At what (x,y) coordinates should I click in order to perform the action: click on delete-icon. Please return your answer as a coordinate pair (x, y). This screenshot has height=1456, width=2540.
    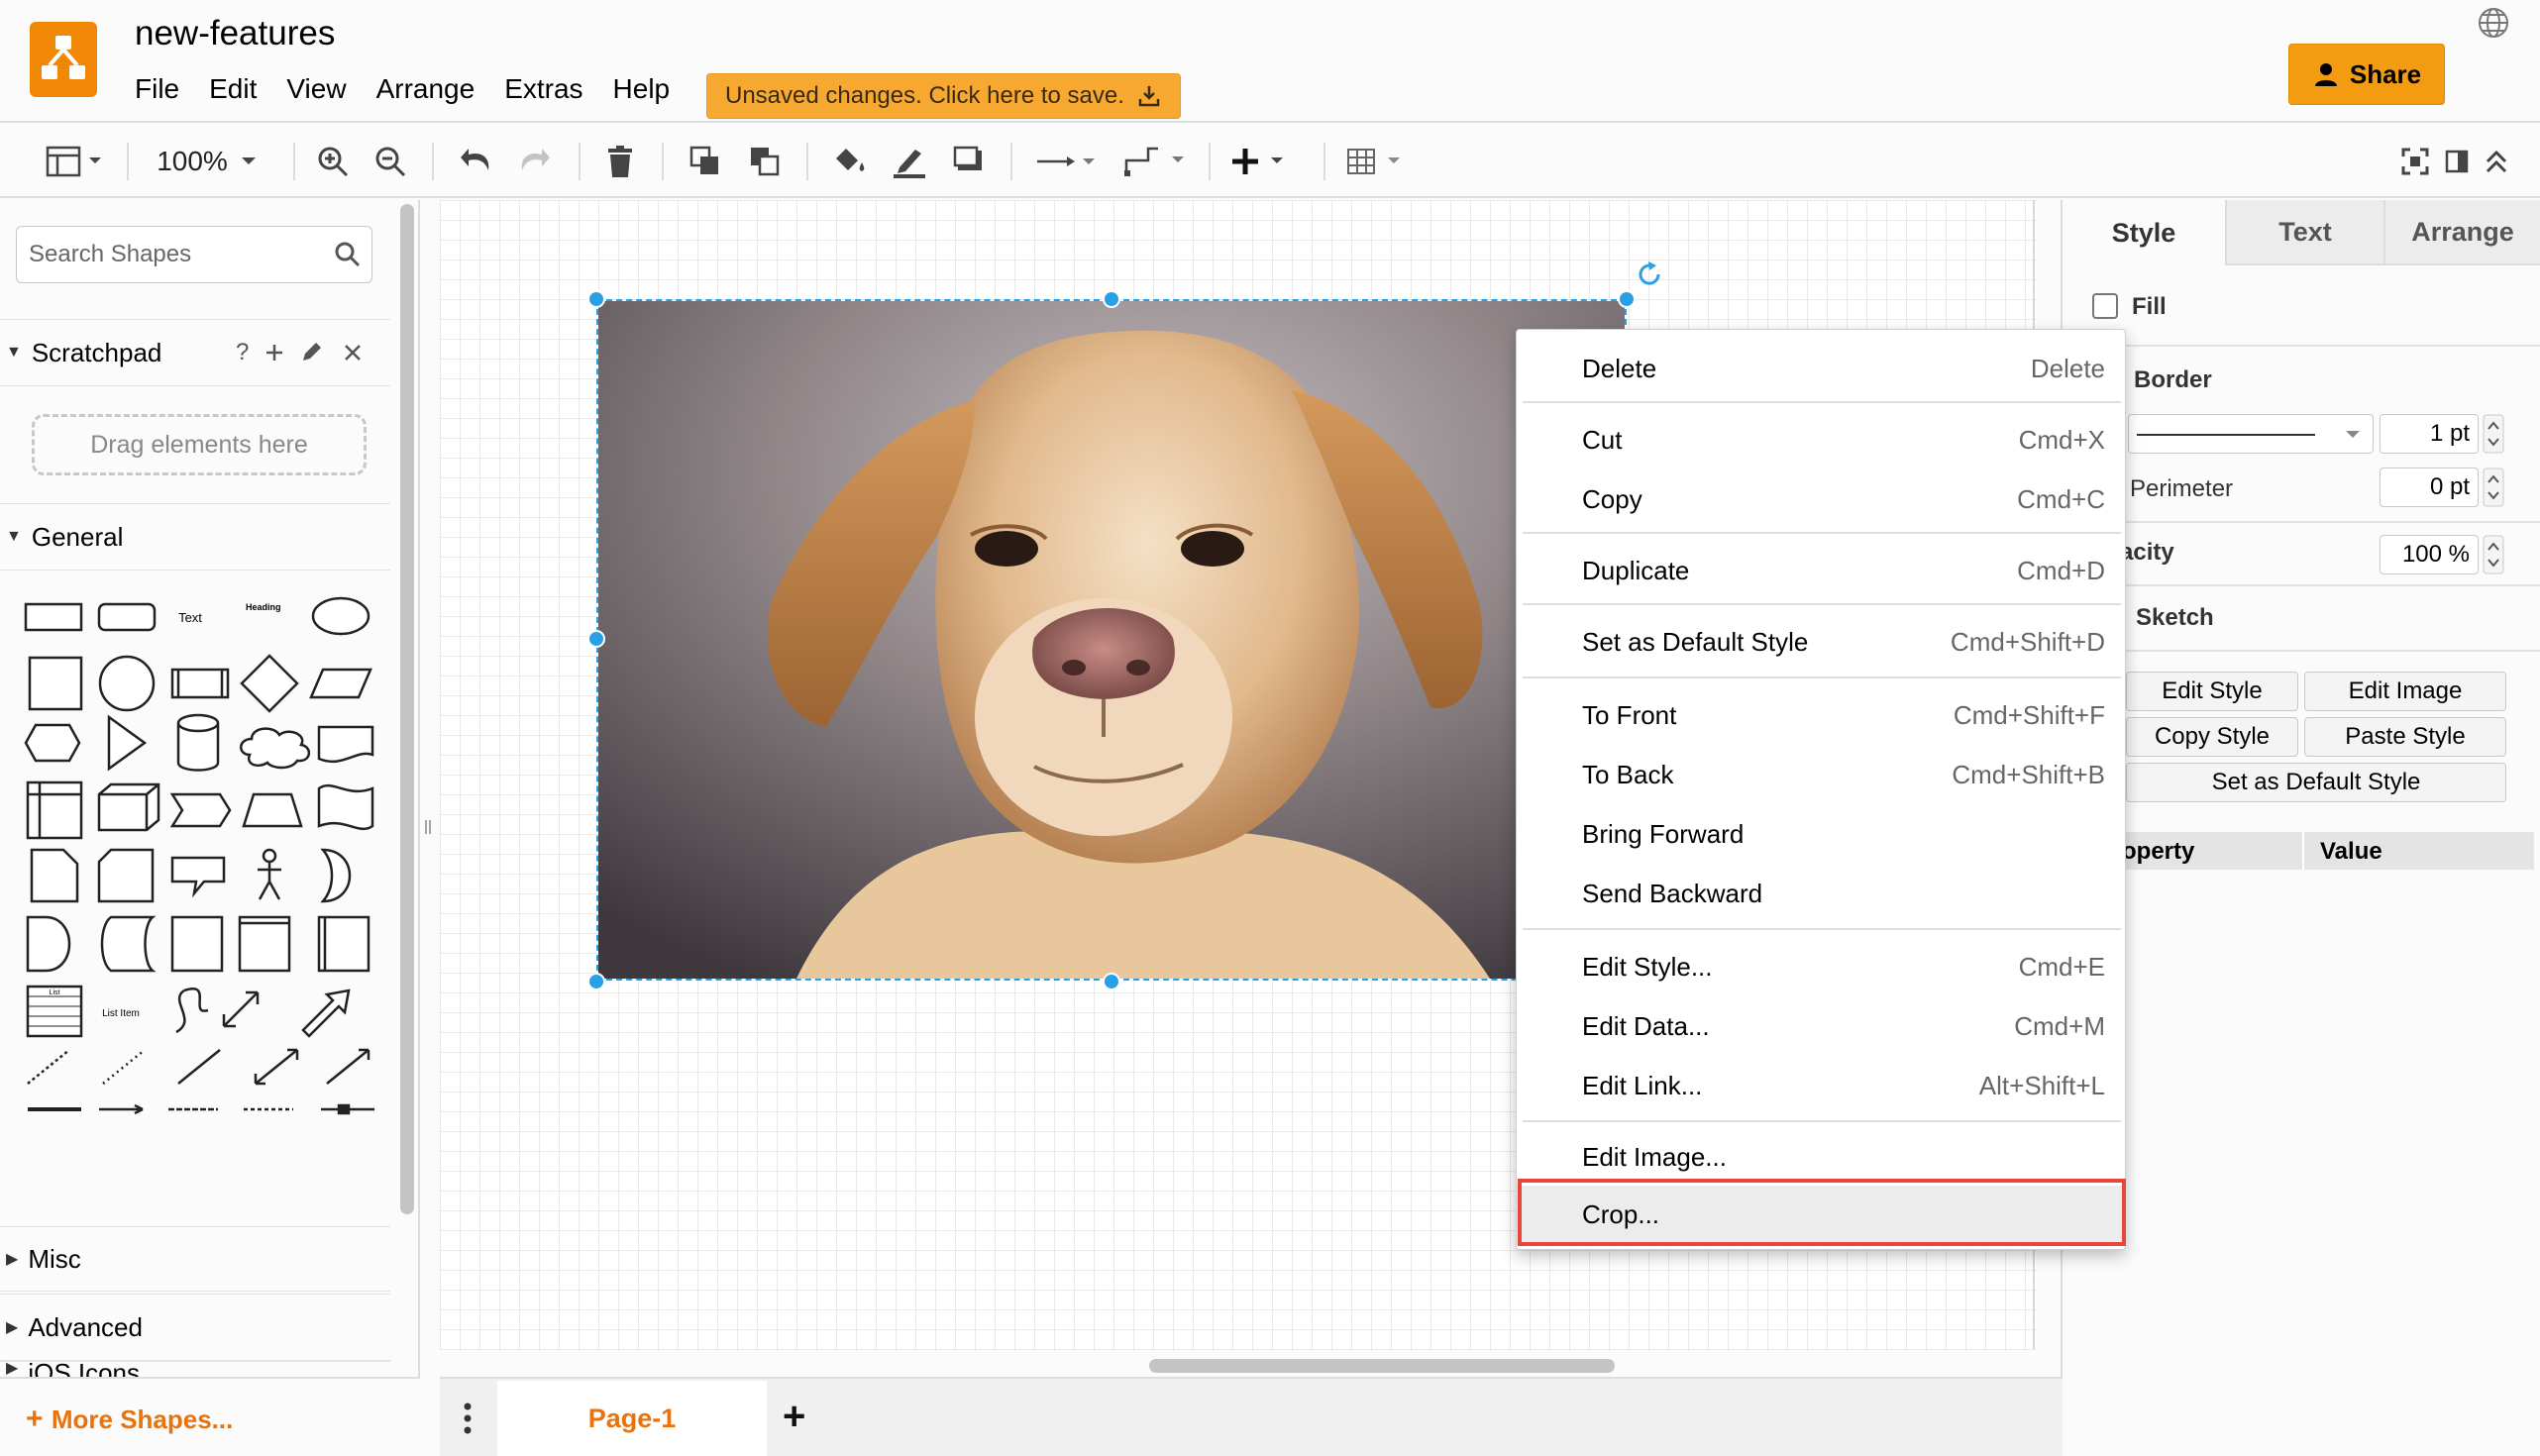
    Looking at the image, I should click on (620, 161).